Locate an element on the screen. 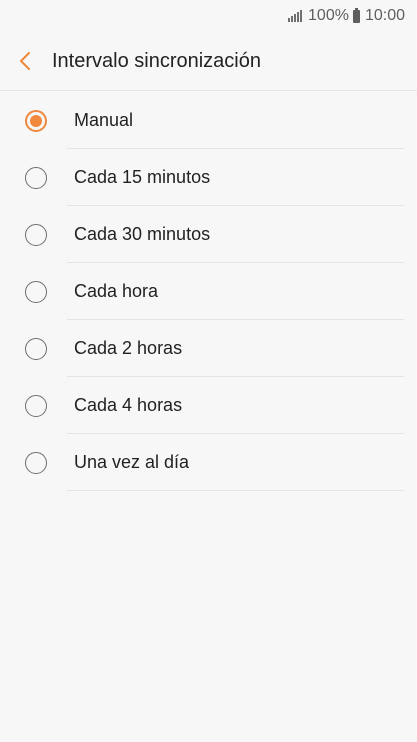 The image size is (417, 742). option-every-15-minutes: Cada 15 minutos is located at coordinates (208, 177).